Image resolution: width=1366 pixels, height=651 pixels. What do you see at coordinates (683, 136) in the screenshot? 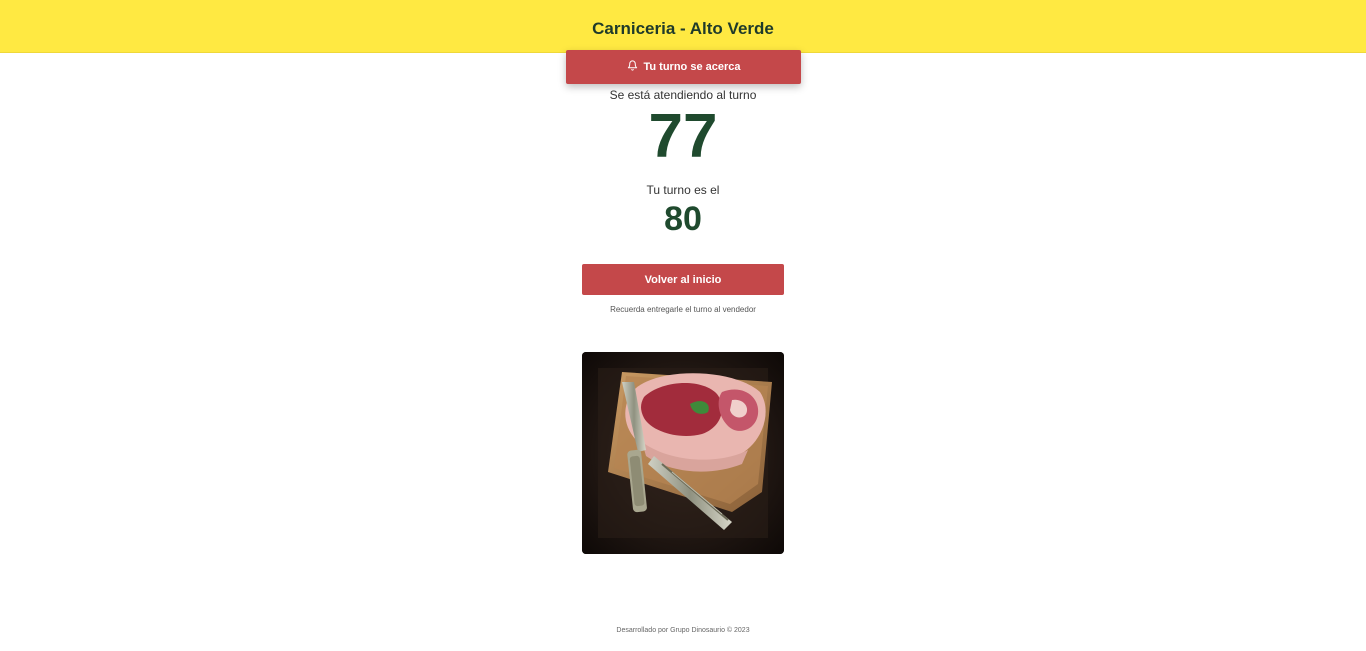
I see `serving-number: 77` at bounding box center [683, 136].